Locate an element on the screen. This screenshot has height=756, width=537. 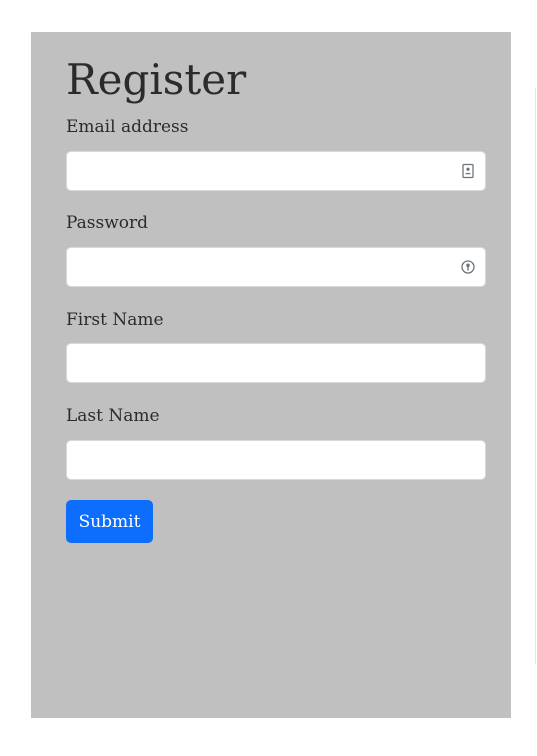
last-name-field is located at coordinates (276, 460).